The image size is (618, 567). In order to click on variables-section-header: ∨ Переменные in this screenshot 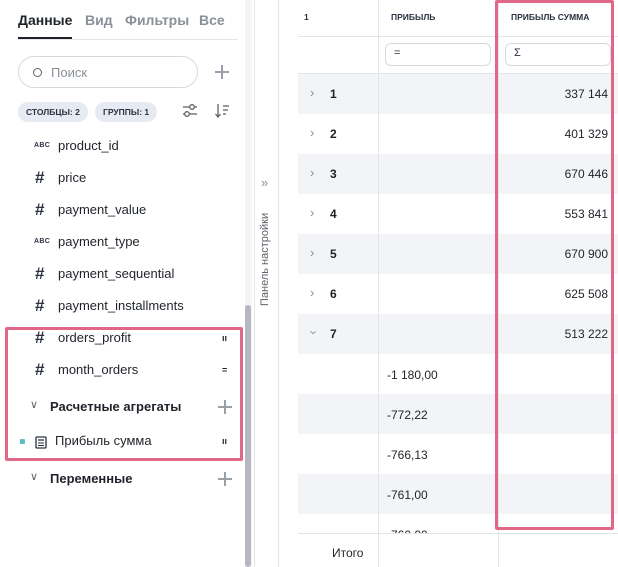, I will do `click(122, 479)`.